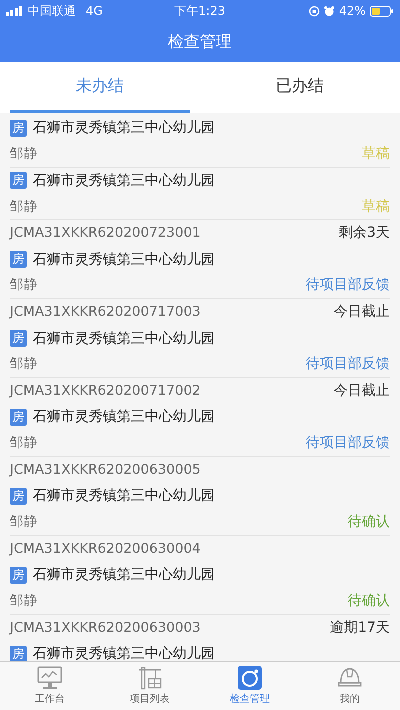 Image resolution: width=400 pixels, height=710 pixels. I want to click on clock-time: 下午1:23, so click(200, 11).